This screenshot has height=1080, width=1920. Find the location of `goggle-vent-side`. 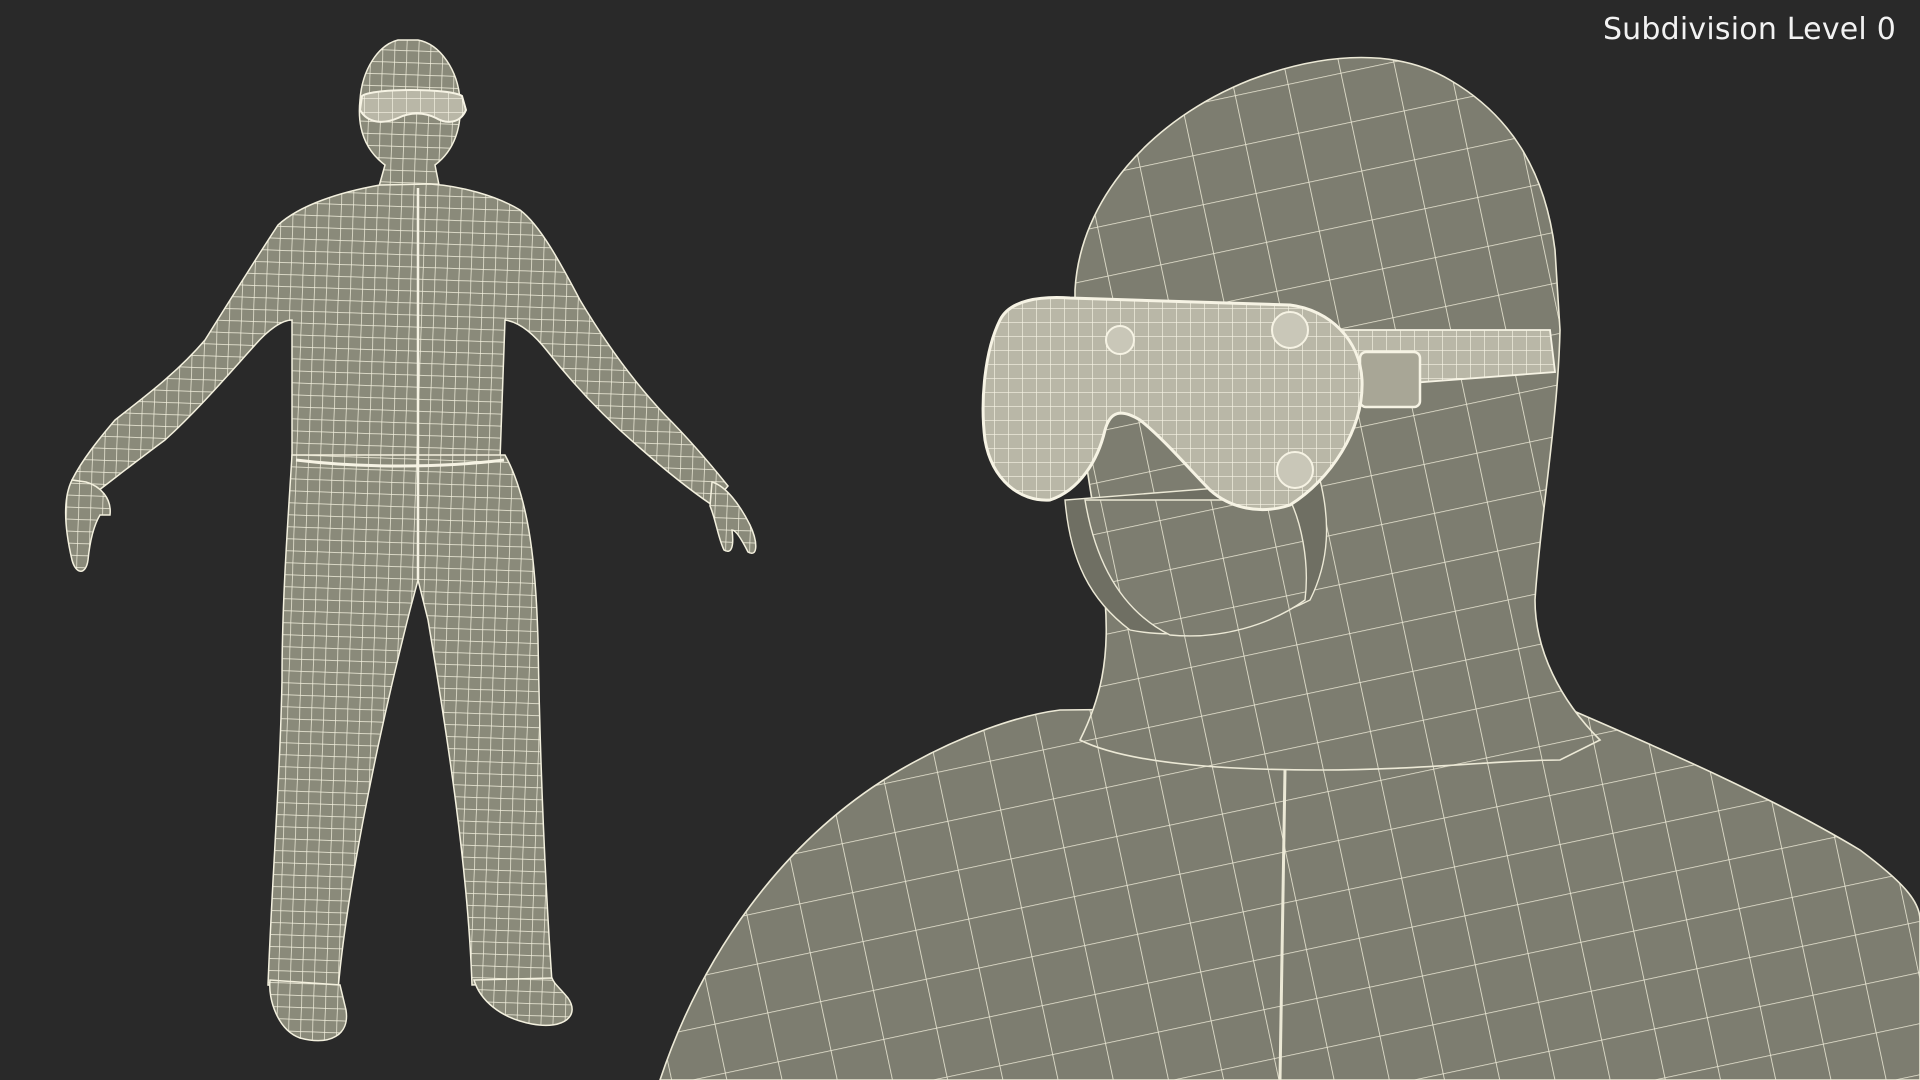

goggle-vent-side is located at coordinates (1290, 330).